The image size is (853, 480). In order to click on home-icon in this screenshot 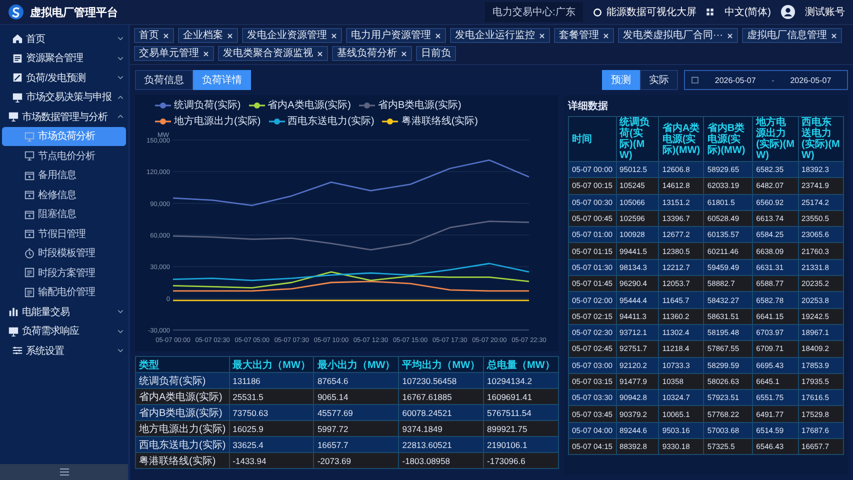, I will do `click(17, 38)`.